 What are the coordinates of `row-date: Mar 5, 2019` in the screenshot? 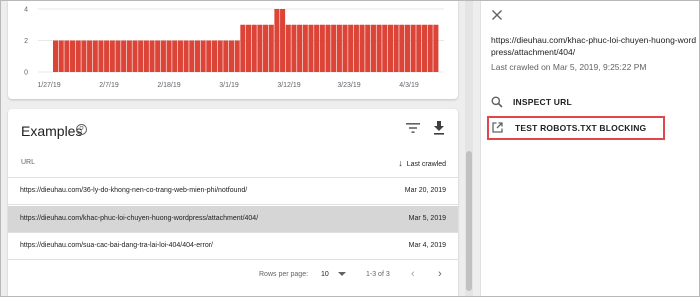 It's located at (427, 218).